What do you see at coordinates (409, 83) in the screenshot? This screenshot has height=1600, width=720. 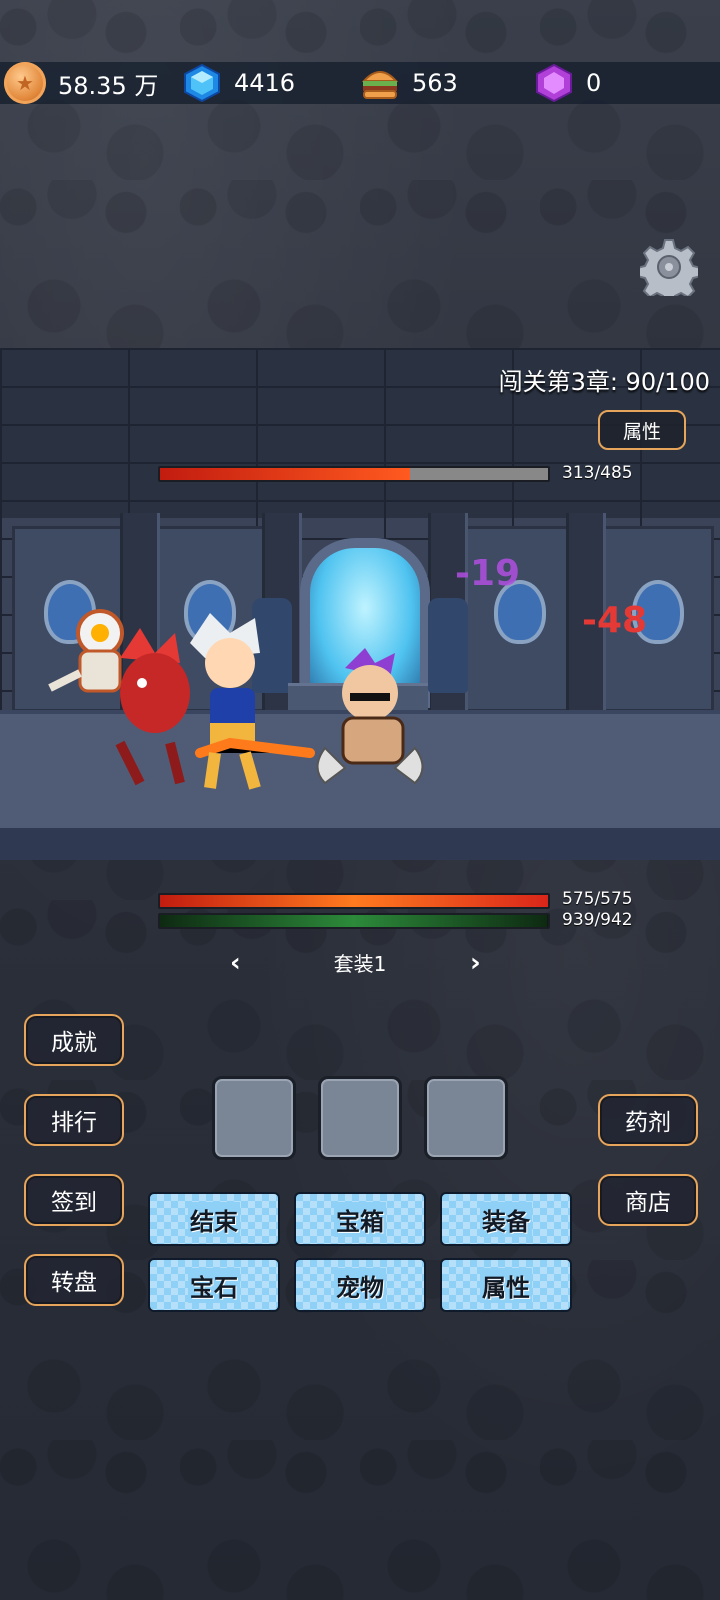 I see `food-currency: 563` at bounding box center [409, 83].